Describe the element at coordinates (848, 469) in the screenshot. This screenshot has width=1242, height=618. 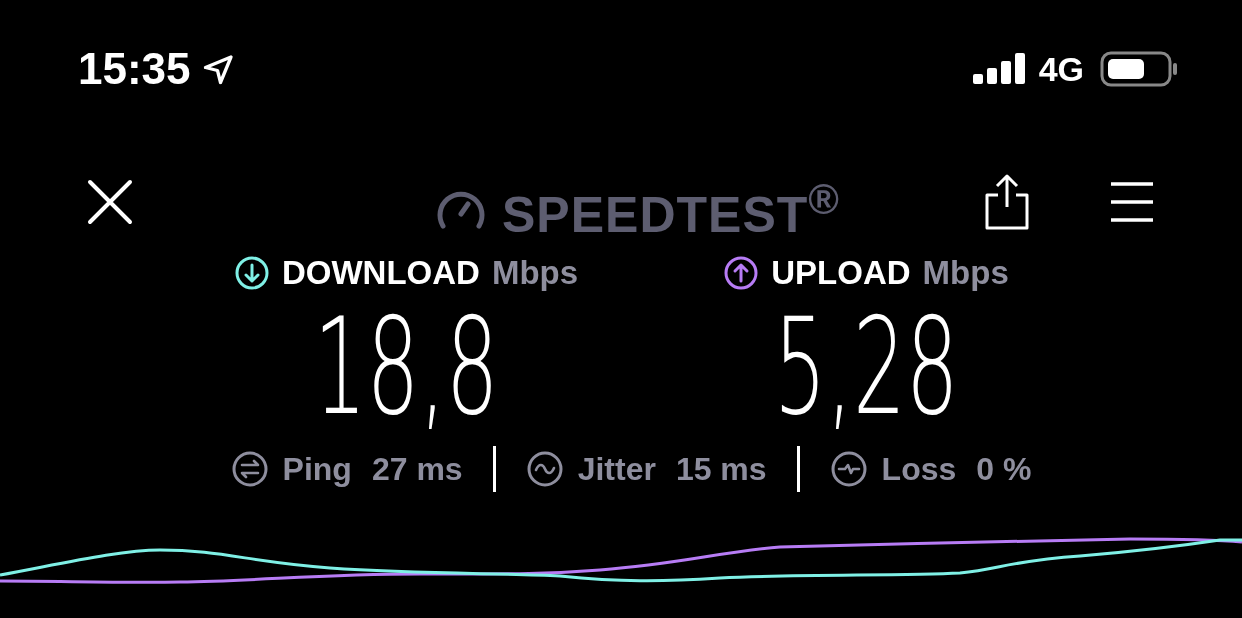
I see `loss-icon` at that location.